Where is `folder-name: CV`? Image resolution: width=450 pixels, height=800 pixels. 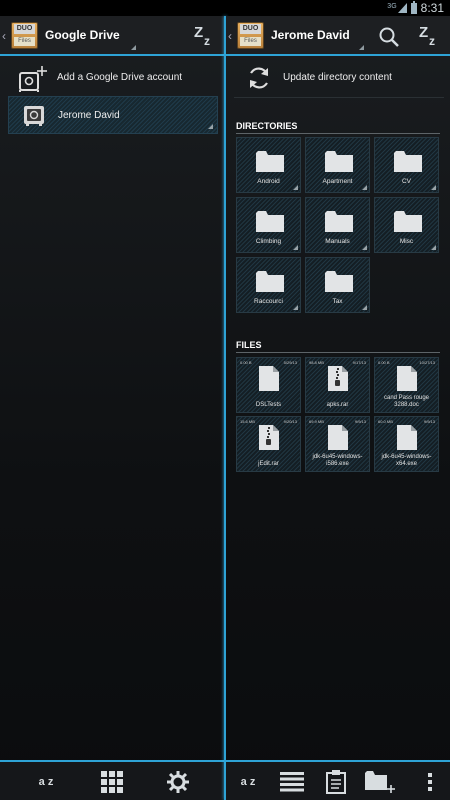
folder-name: CV is located at coordinates (406, 181).